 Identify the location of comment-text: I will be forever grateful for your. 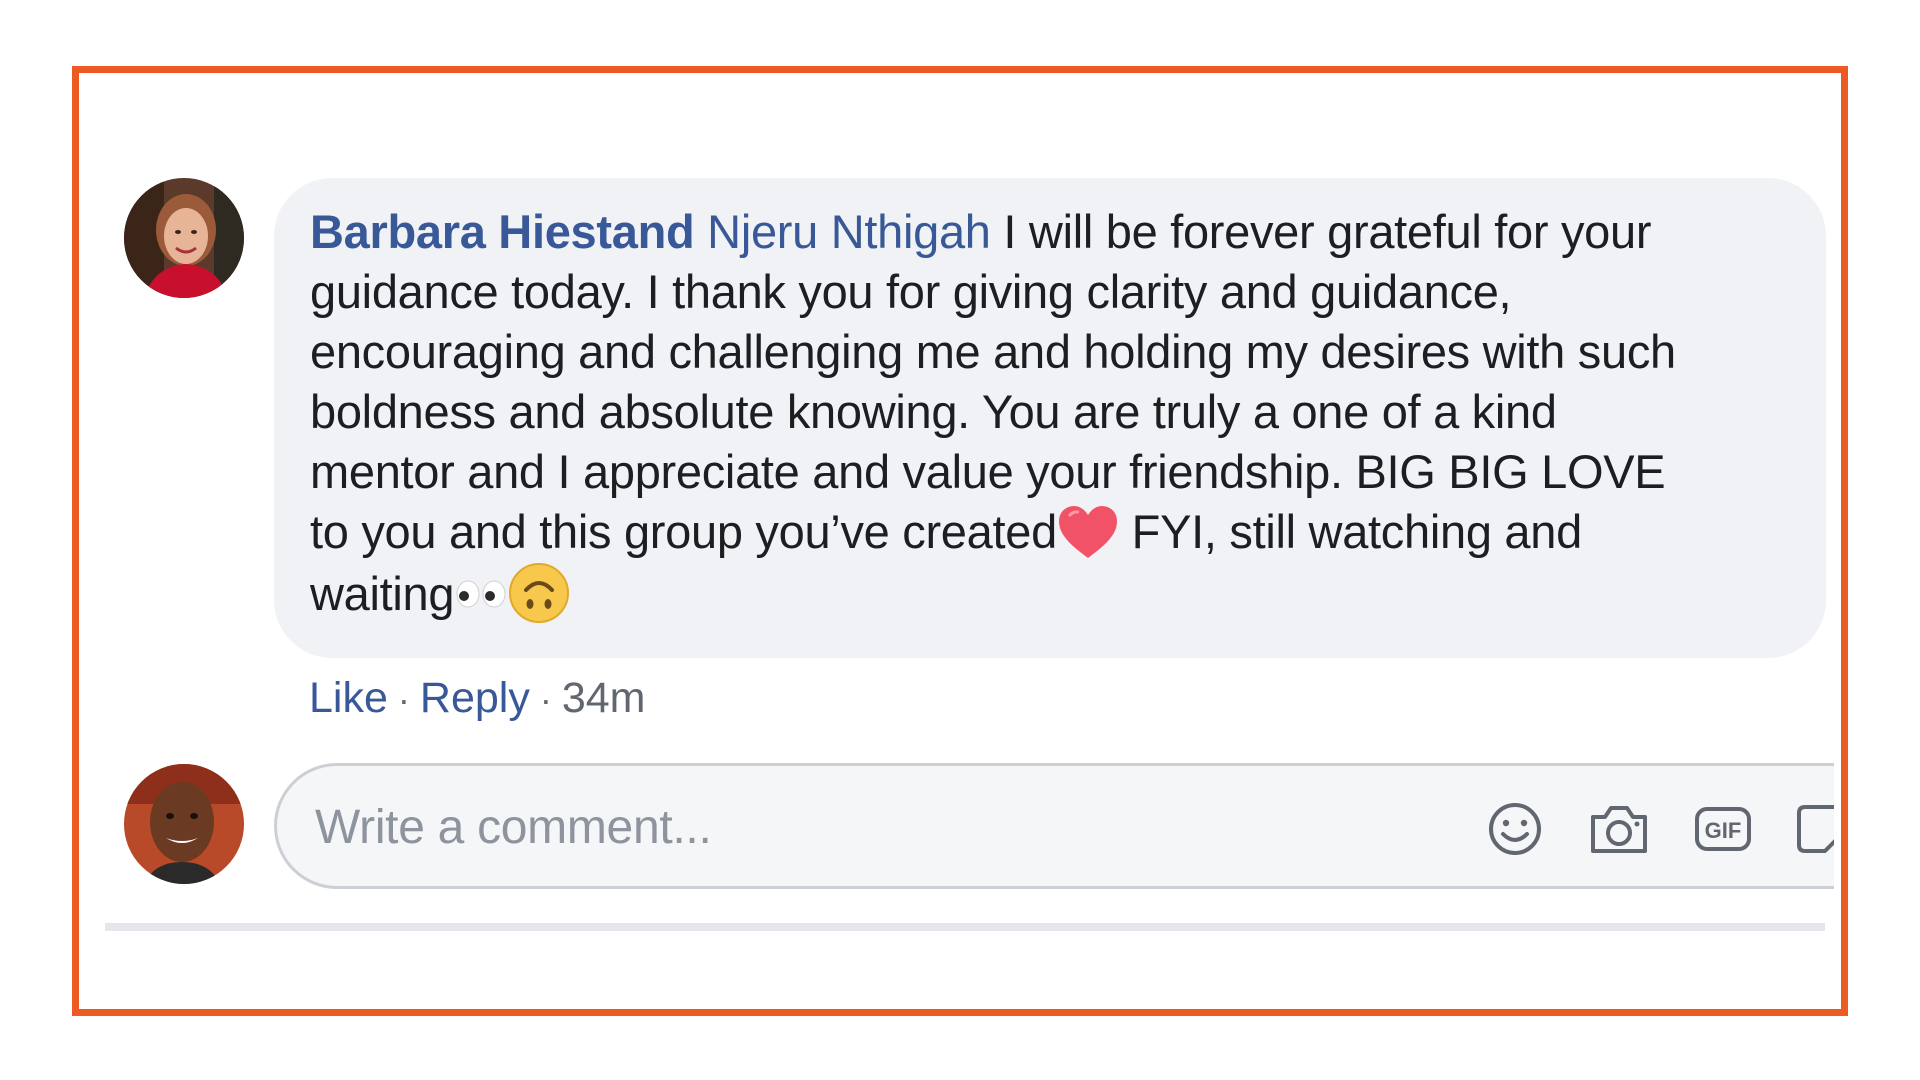
(1321, 231).